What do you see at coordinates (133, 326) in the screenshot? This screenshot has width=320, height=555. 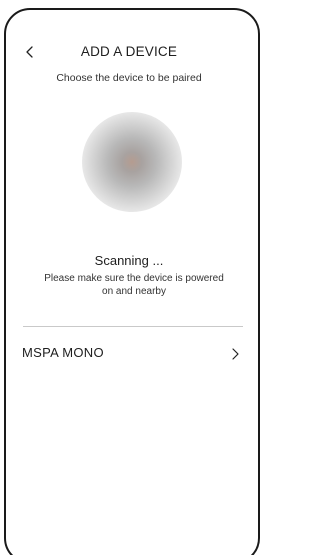 I see `divider` at bounding box center [133, 326].